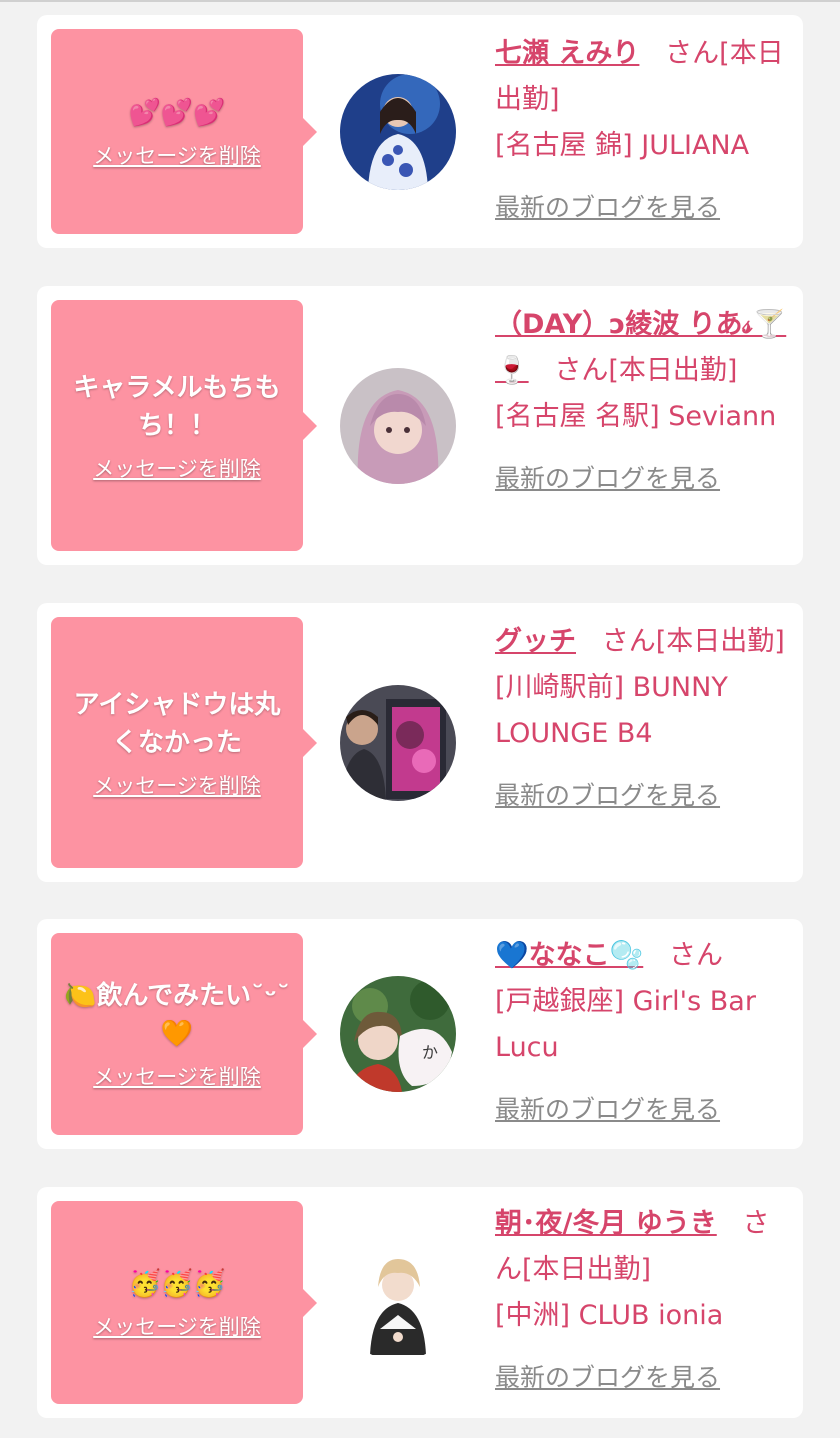 The width and height of the screenshot is (840, 1438). I want to click on message-text: 🥳🥳🥳, so click(177, 1283).